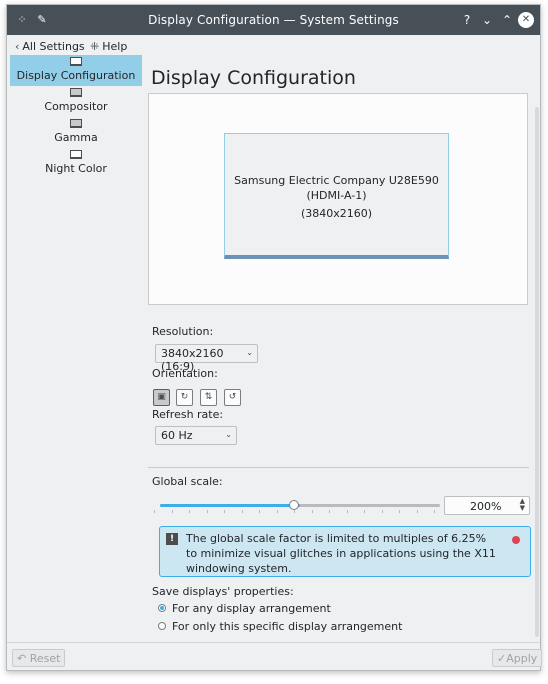 The height and width of the screenshot is (684, 548). I want to click on vertical-scrollbar, so click(537, 372).